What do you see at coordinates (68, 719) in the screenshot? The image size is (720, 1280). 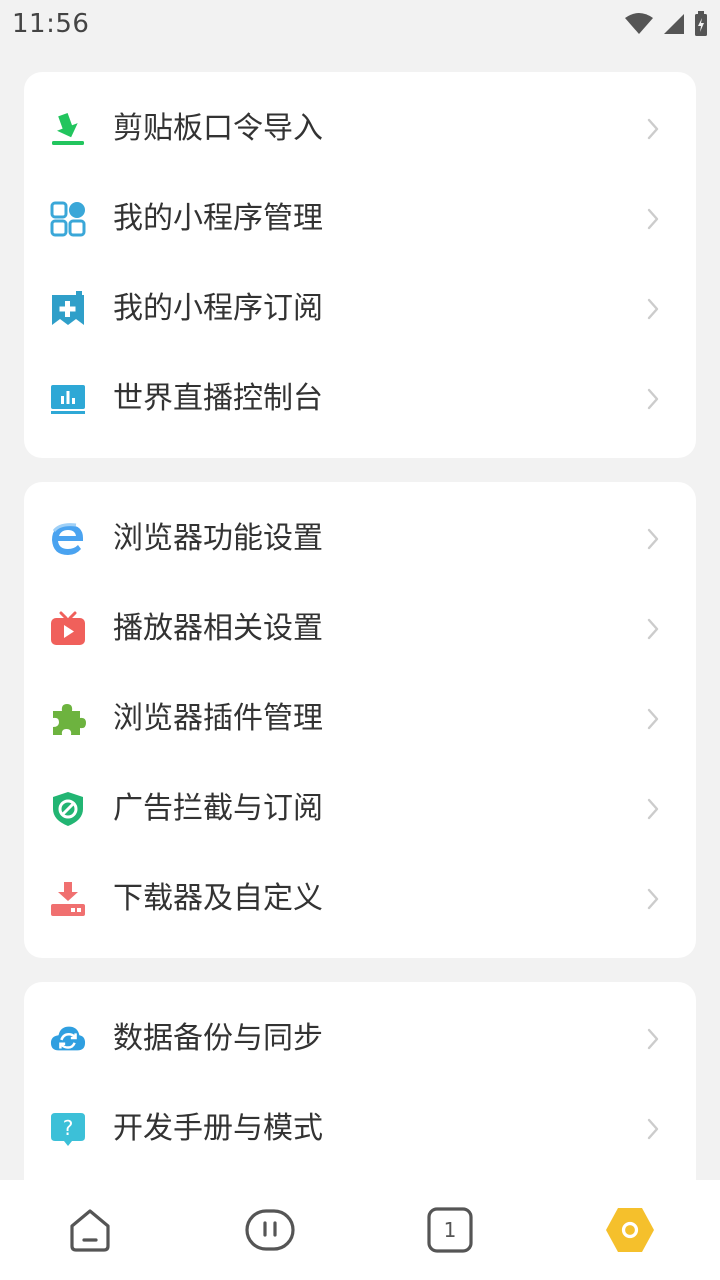 I see `puzzle-piece-icon` at bounding box center [68, 719].